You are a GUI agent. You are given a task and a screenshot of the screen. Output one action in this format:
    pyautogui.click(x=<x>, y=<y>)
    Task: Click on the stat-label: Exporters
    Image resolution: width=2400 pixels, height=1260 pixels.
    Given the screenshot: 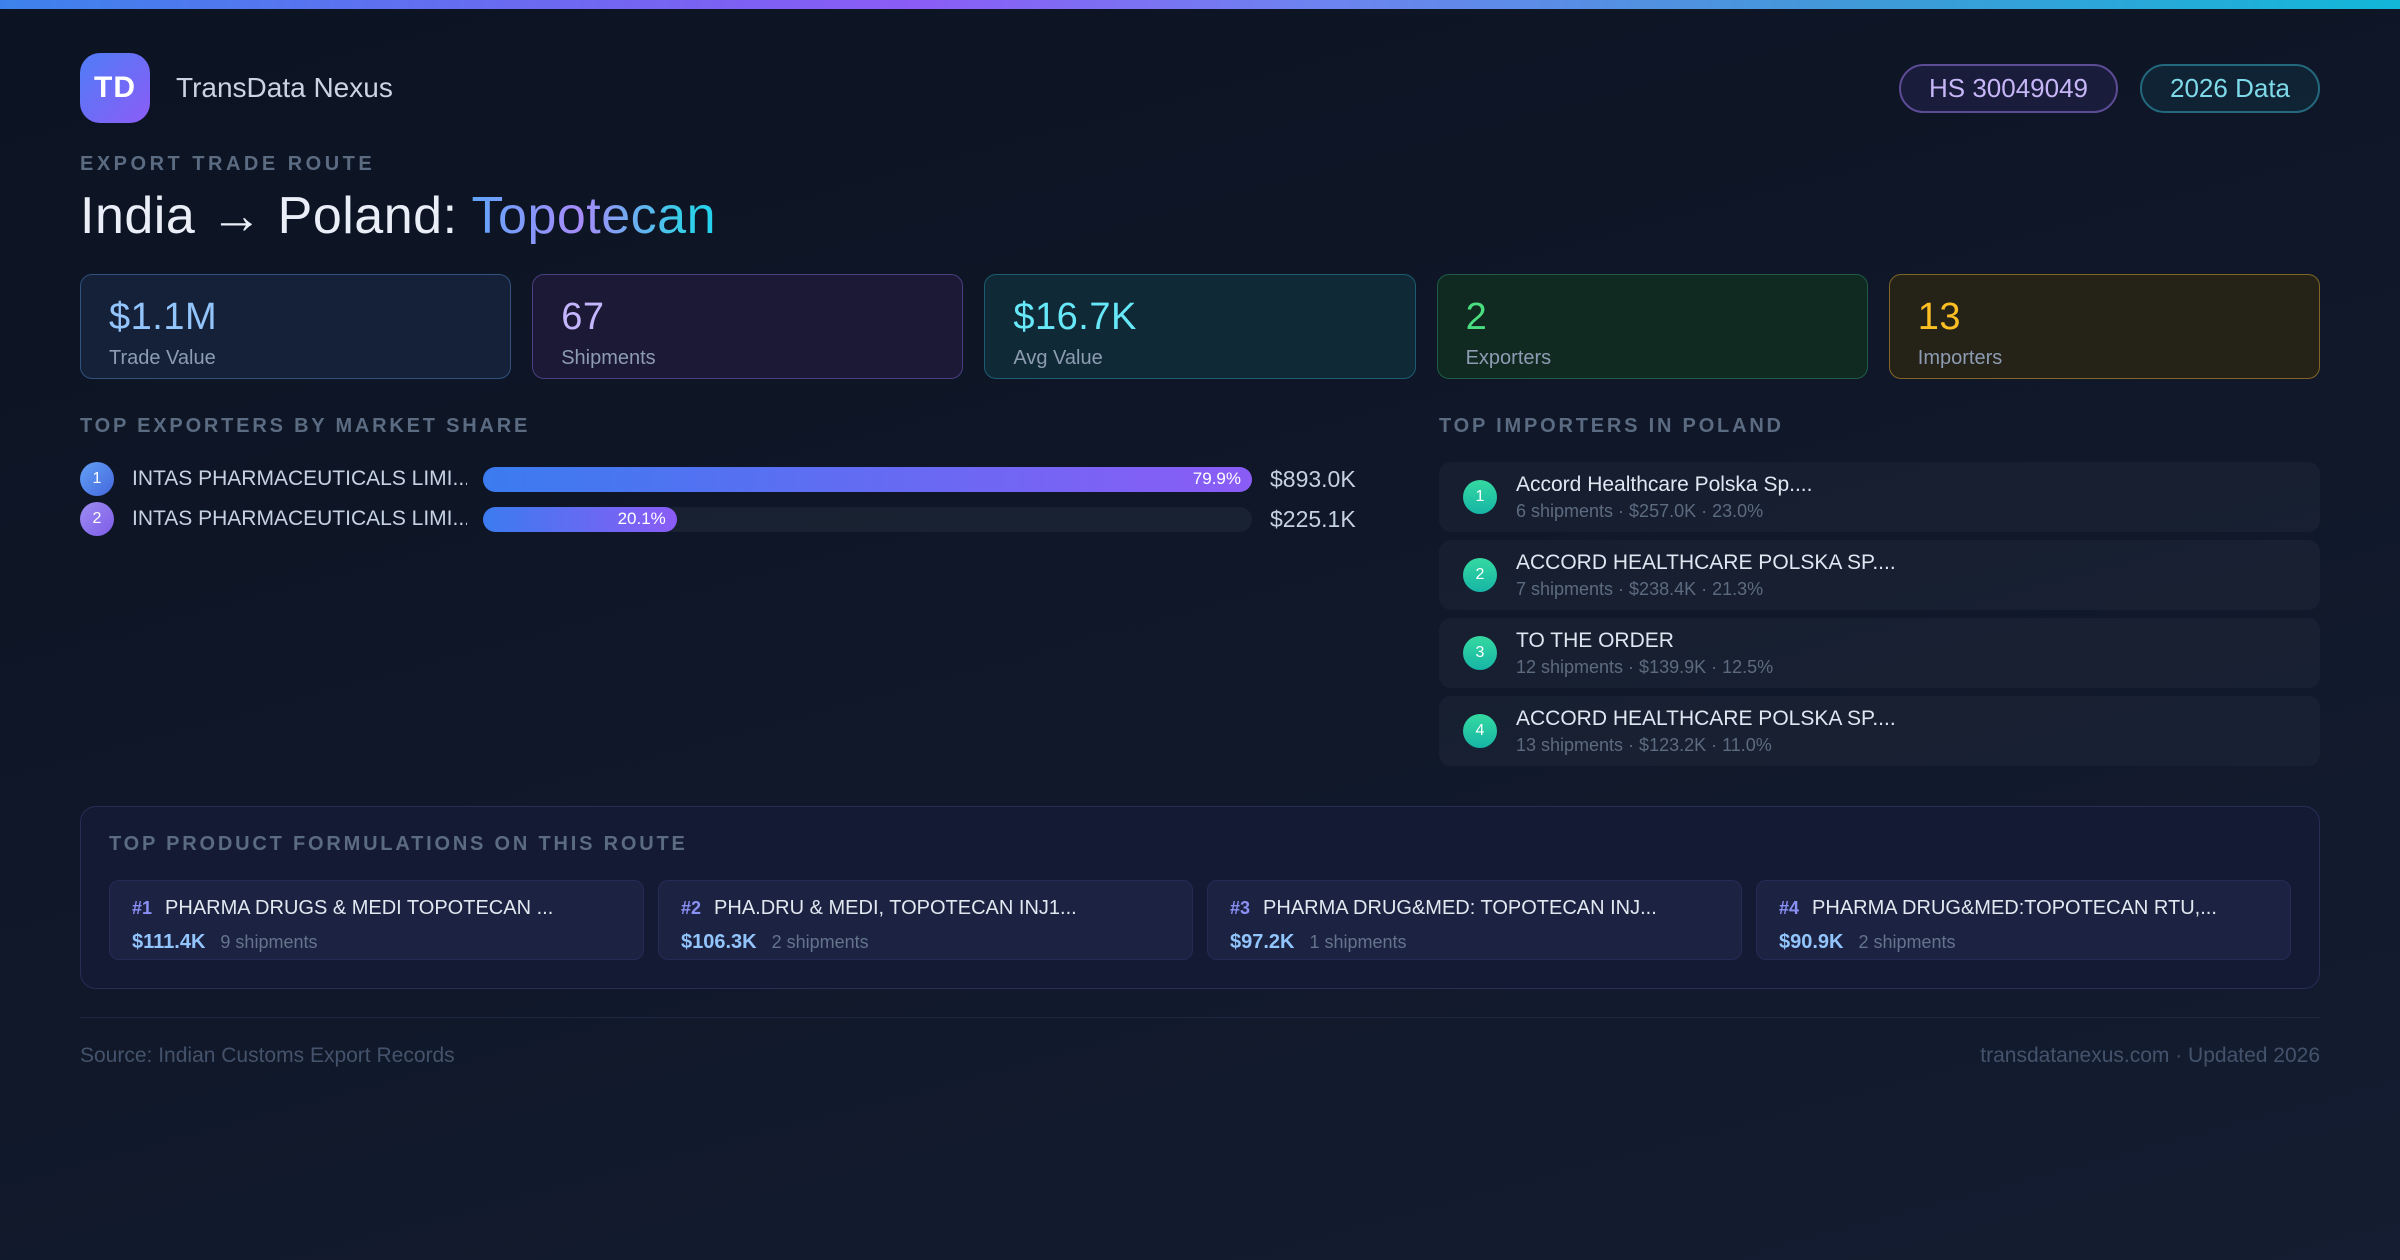 What is the action you would take?
    pyautogui.click(x=1508, y=358)
    